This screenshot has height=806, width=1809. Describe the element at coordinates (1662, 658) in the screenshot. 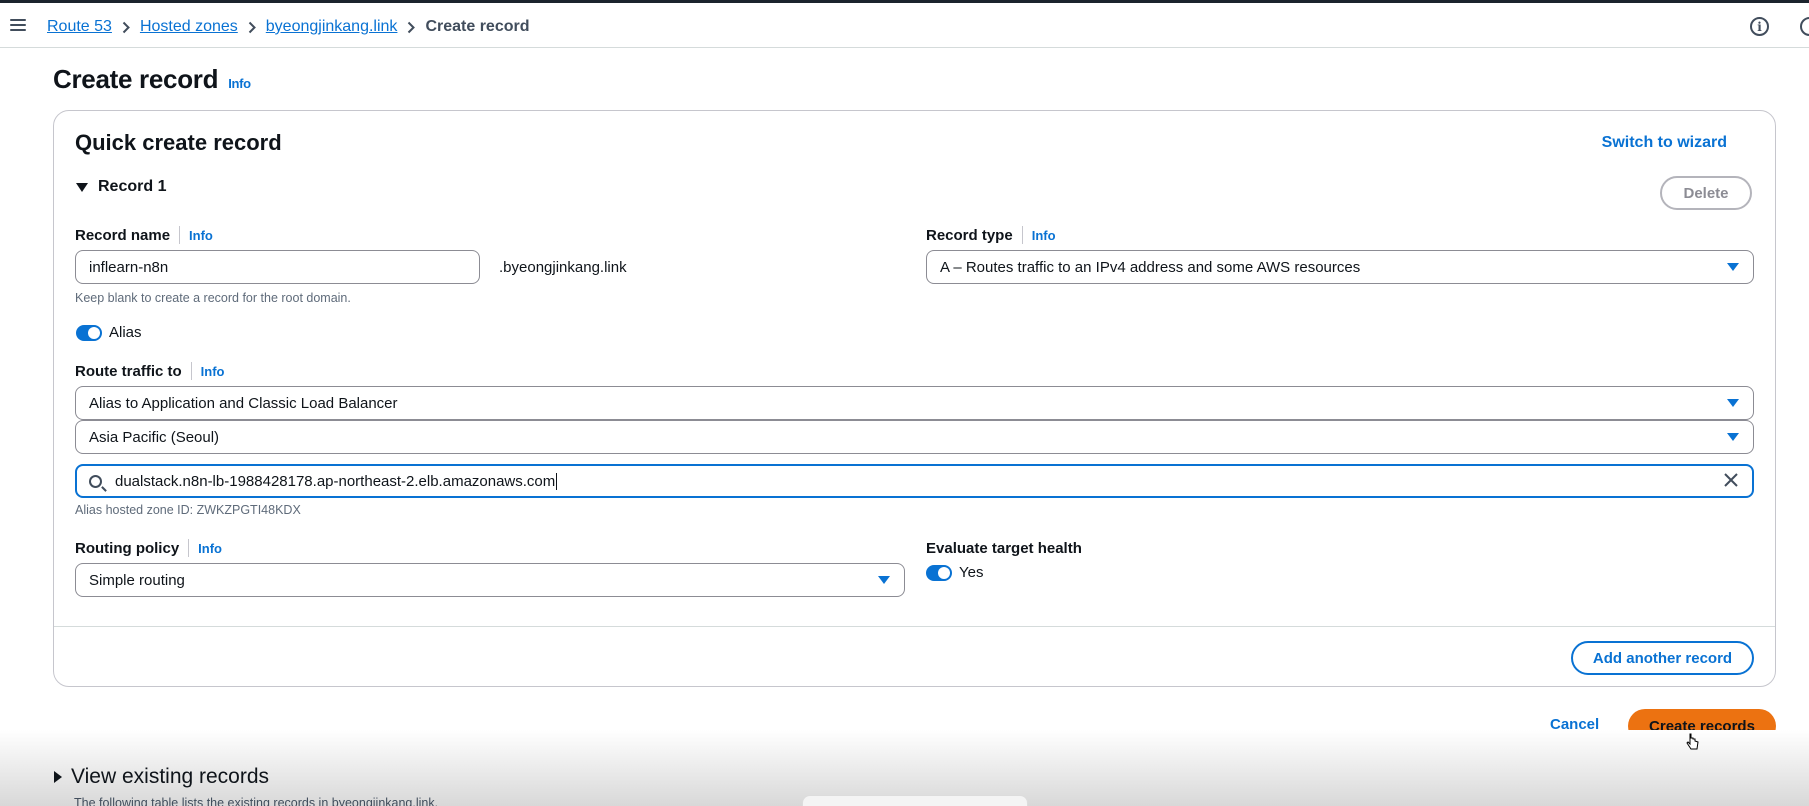

I see `add-another-record-button: Add another record` at that location.